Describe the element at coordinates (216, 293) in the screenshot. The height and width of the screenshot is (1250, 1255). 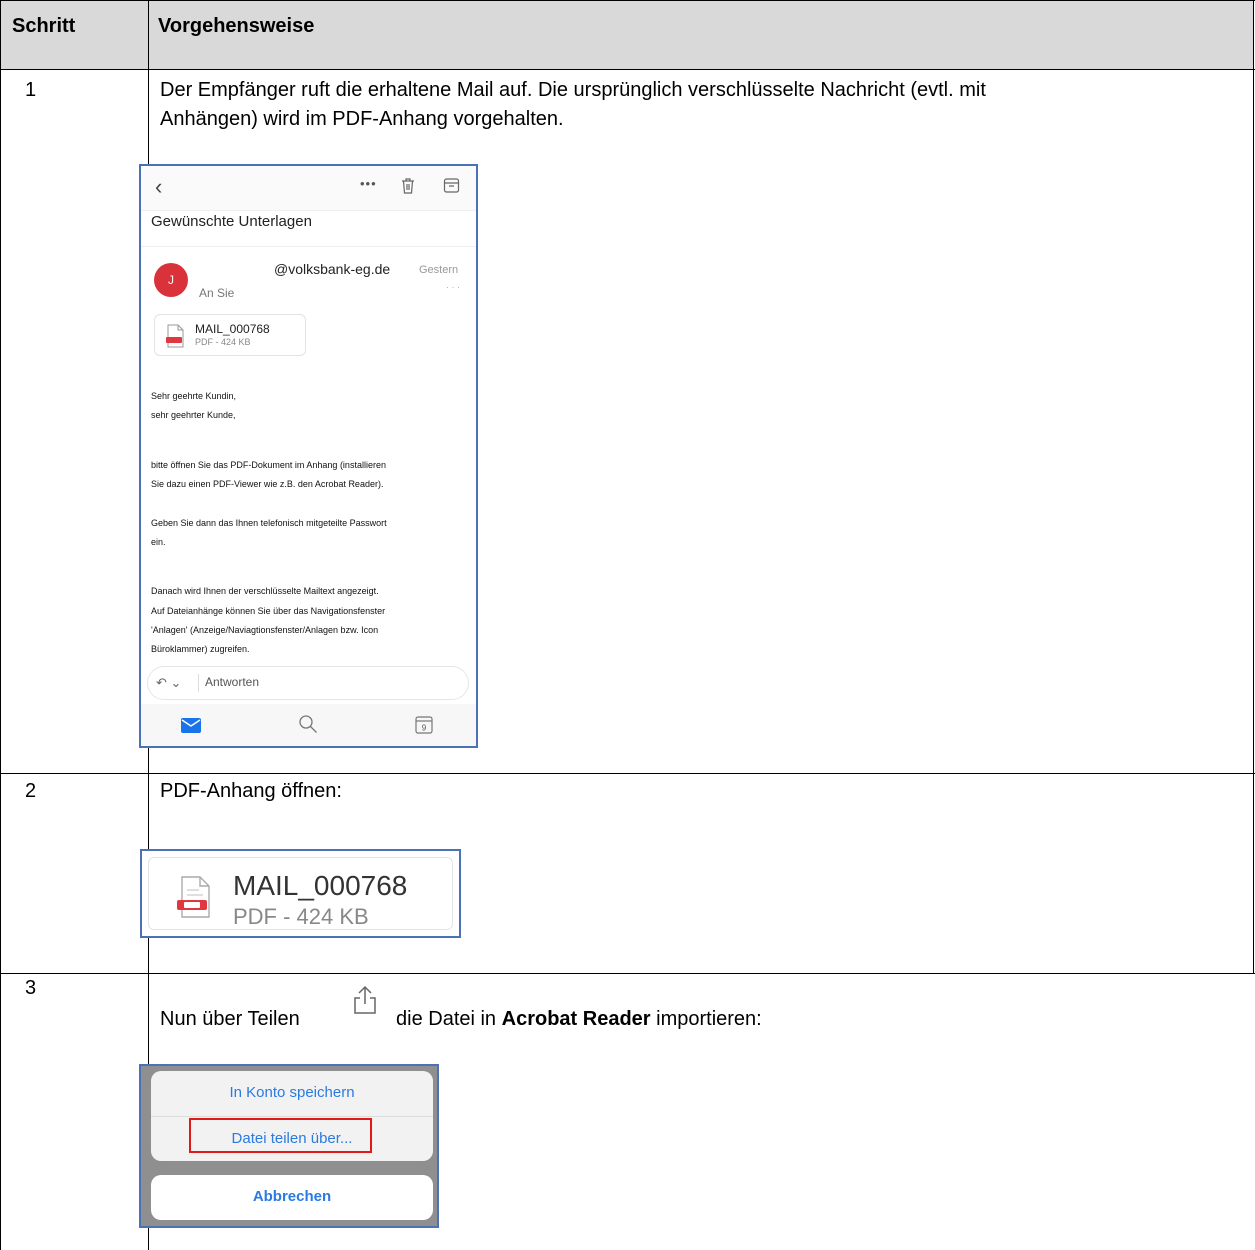
I see `mail-recipient: An Sie` at that location.